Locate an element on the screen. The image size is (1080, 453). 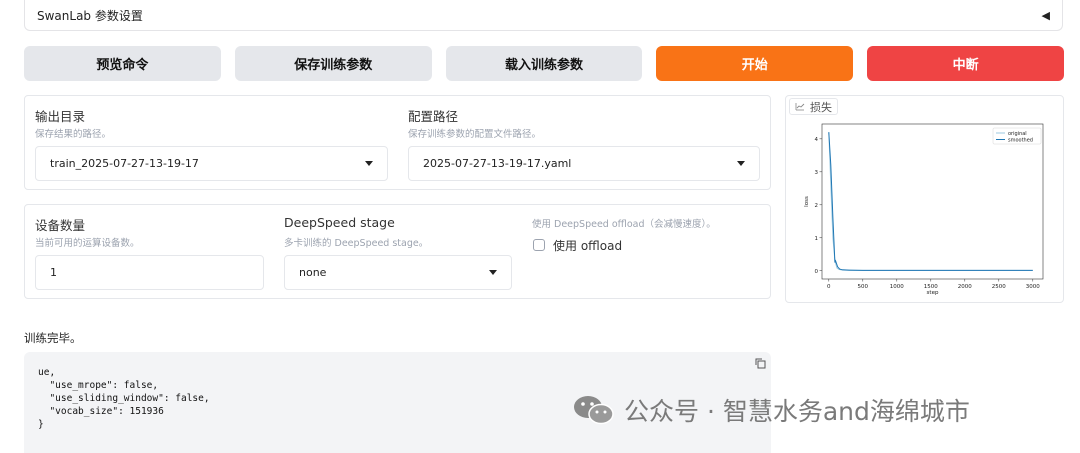
output-dir-dropdown: train_2025-07-27-13-19-17 is located at coordinates (211, 163).